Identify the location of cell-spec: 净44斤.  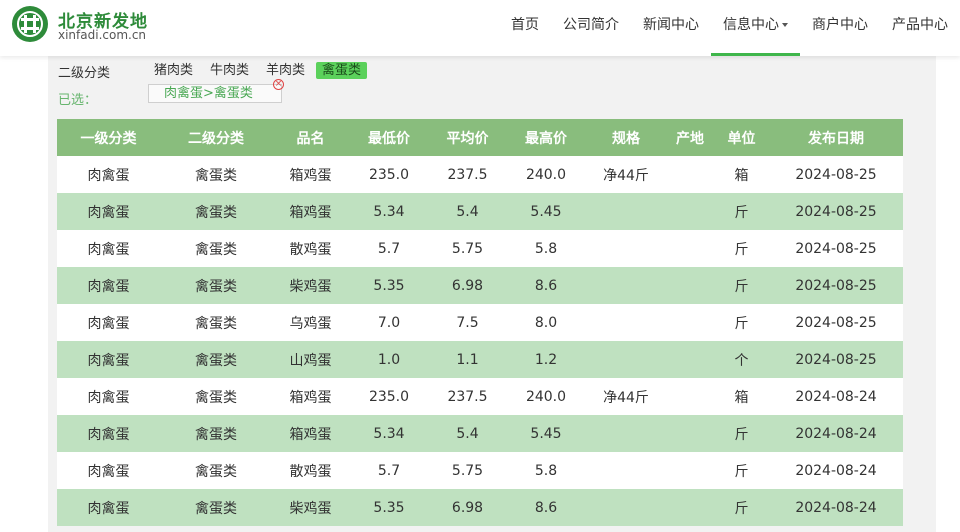
(626, 397).